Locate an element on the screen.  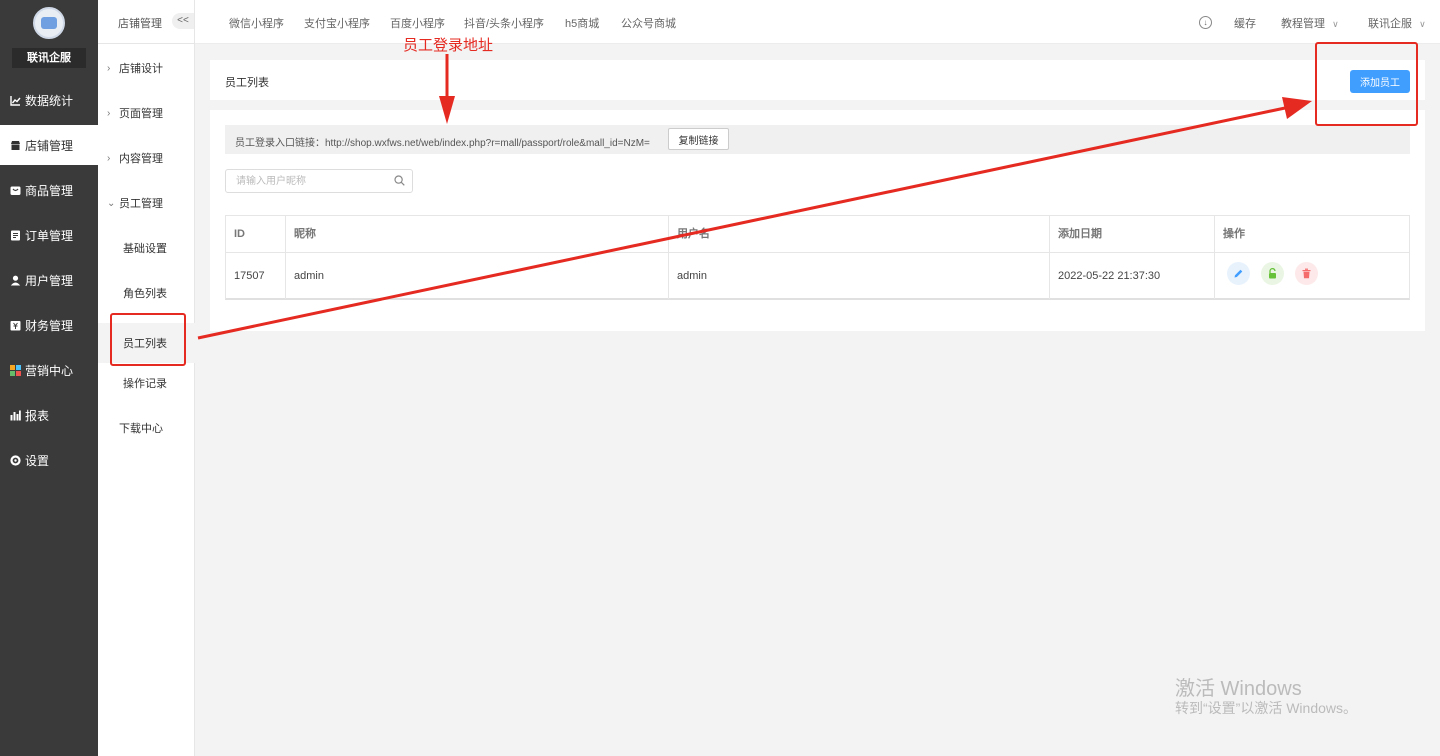
subnav-group-page-manage: › 页面管理 is located at coordinates (146, 113).